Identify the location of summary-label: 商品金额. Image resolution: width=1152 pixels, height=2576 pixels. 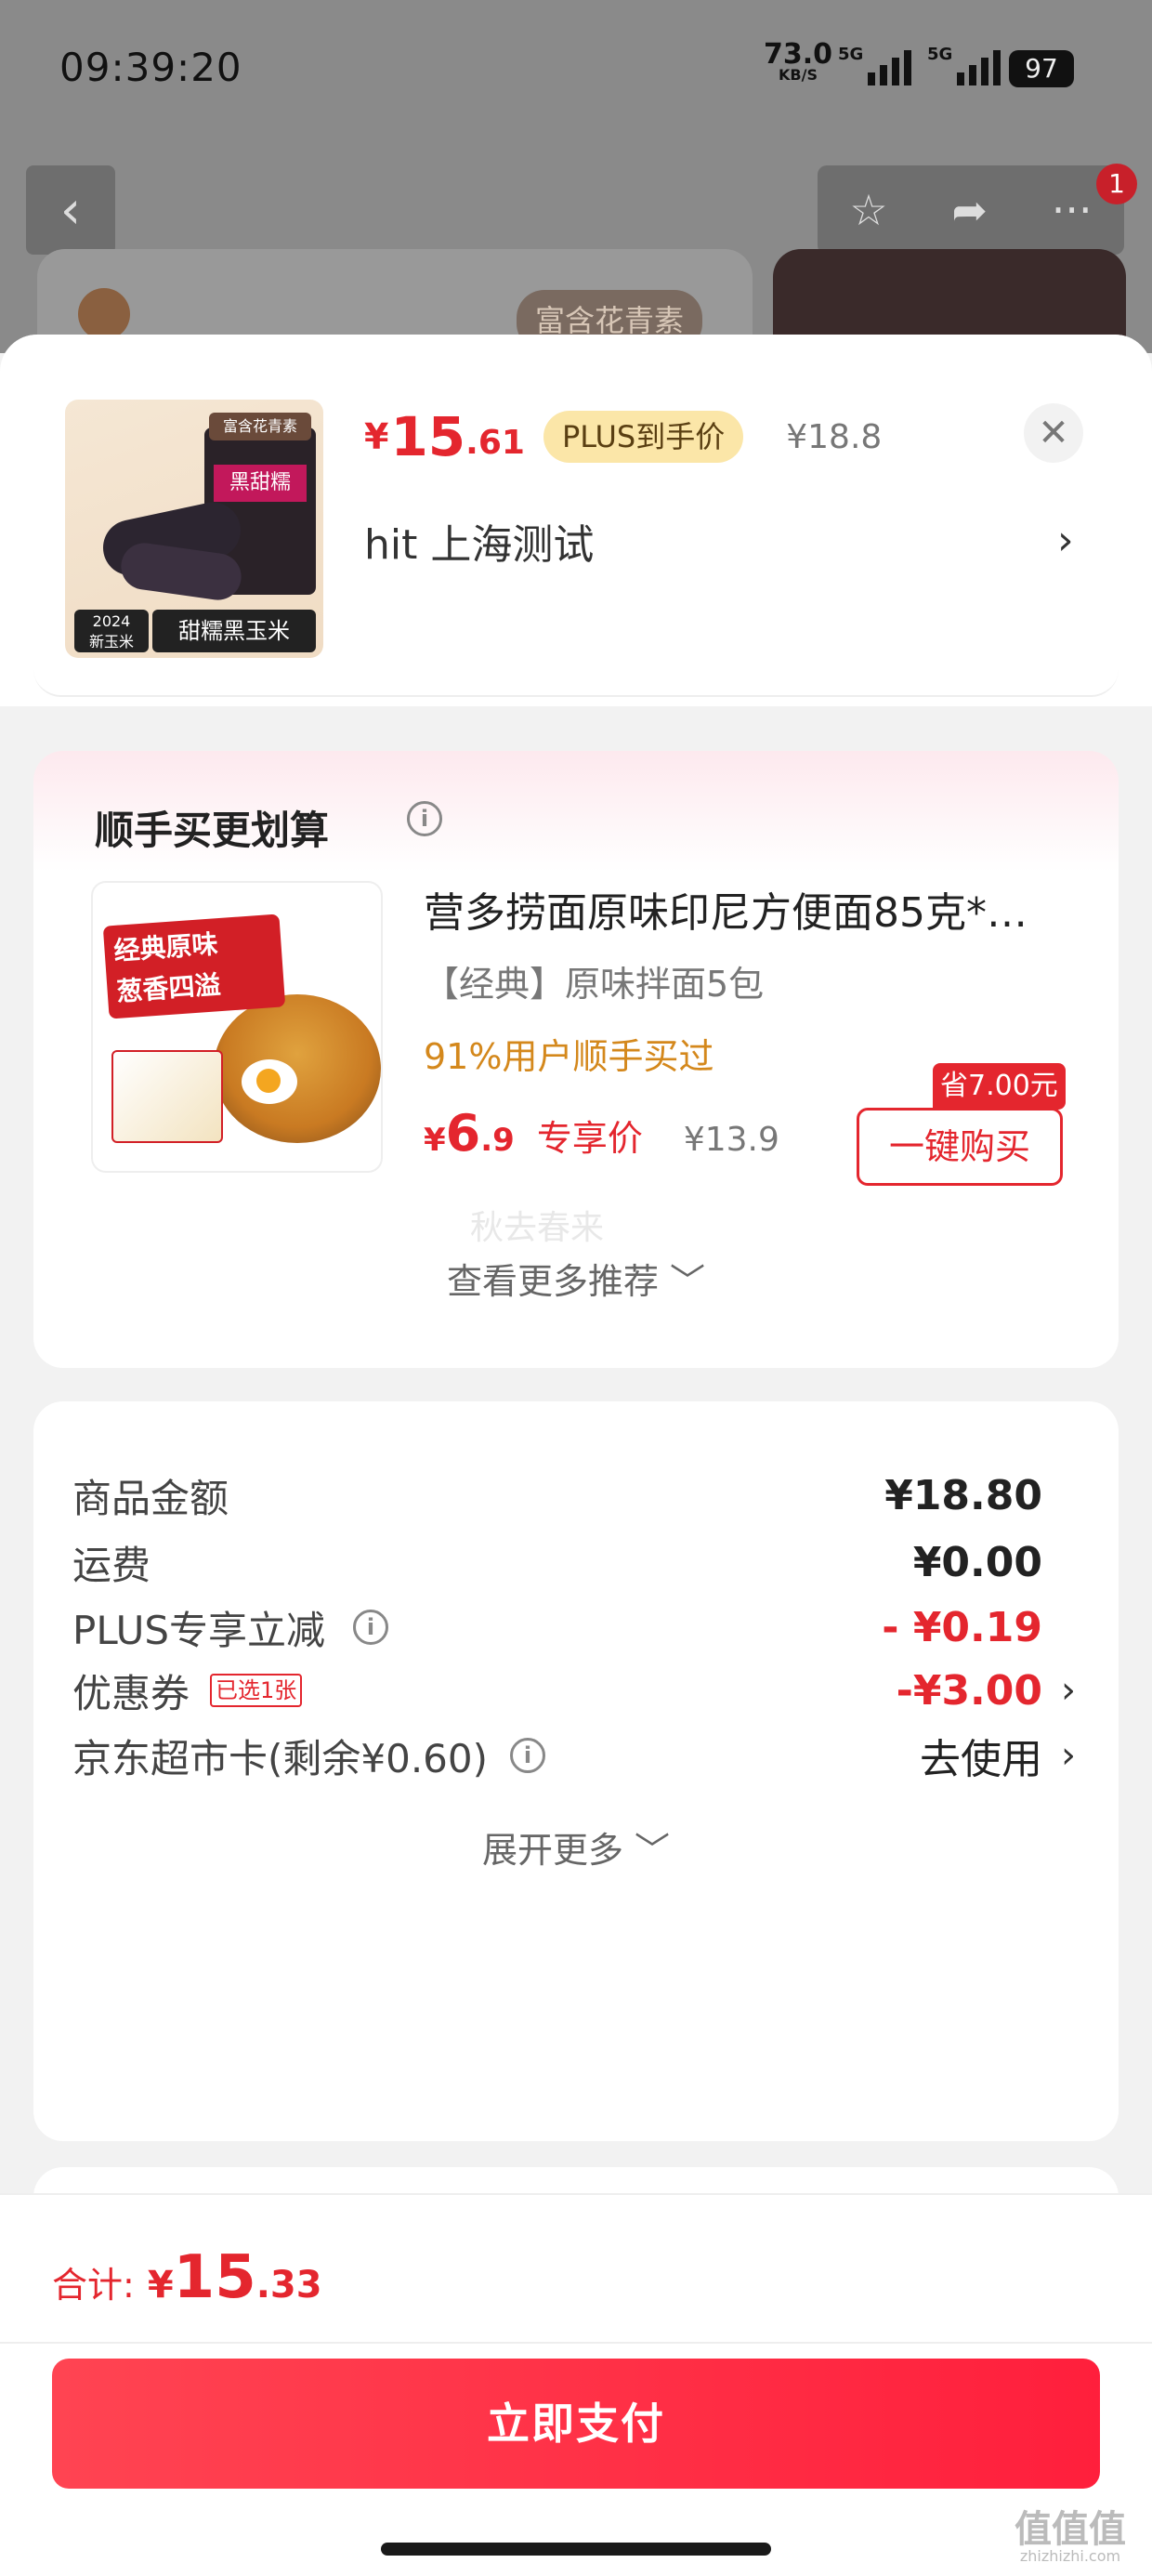
(150, 1498).